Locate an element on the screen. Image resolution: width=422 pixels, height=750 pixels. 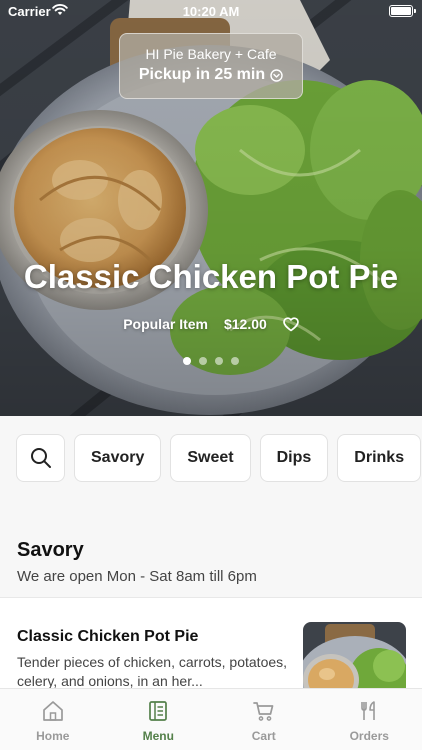
pickup-time-row: Pickup in 25 min is located at coordinates (211, 75).